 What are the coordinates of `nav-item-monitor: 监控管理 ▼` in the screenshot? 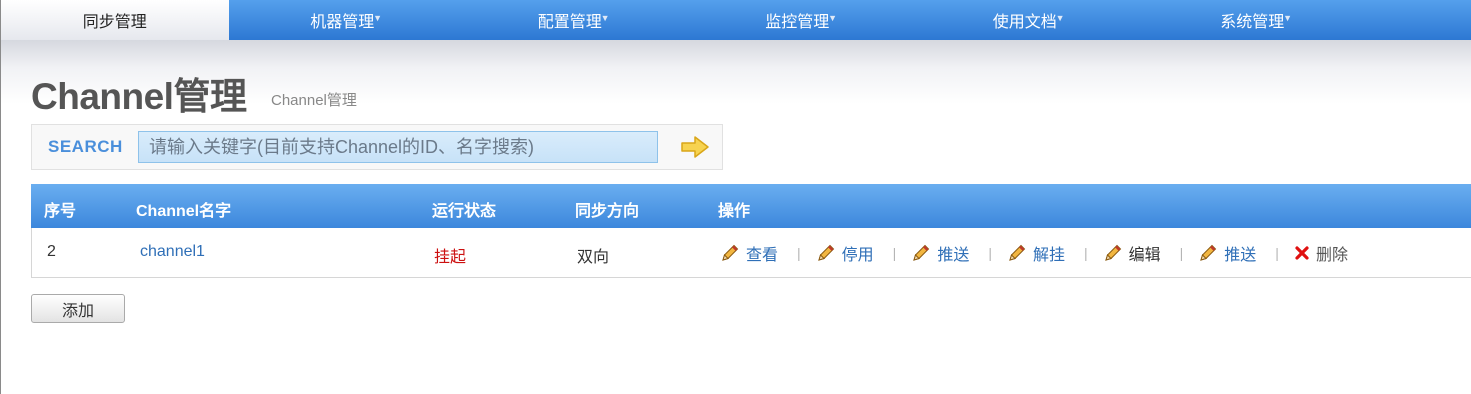 It's located at (798, 20).